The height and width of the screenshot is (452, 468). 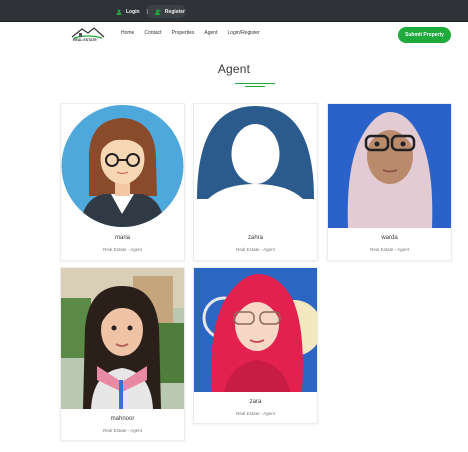 I want to click on agent-card: zara Real Estate - Agent, so click(x=255, y=345).